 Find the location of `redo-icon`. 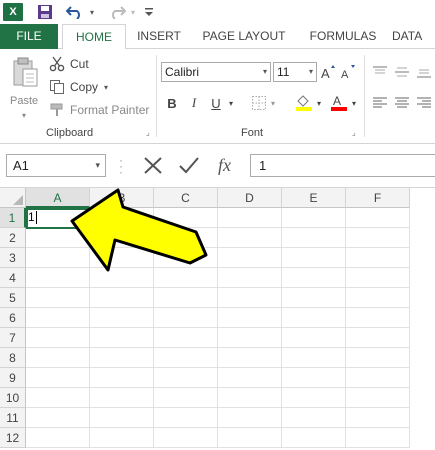

redo-icon is located at coordinates (117, 12).